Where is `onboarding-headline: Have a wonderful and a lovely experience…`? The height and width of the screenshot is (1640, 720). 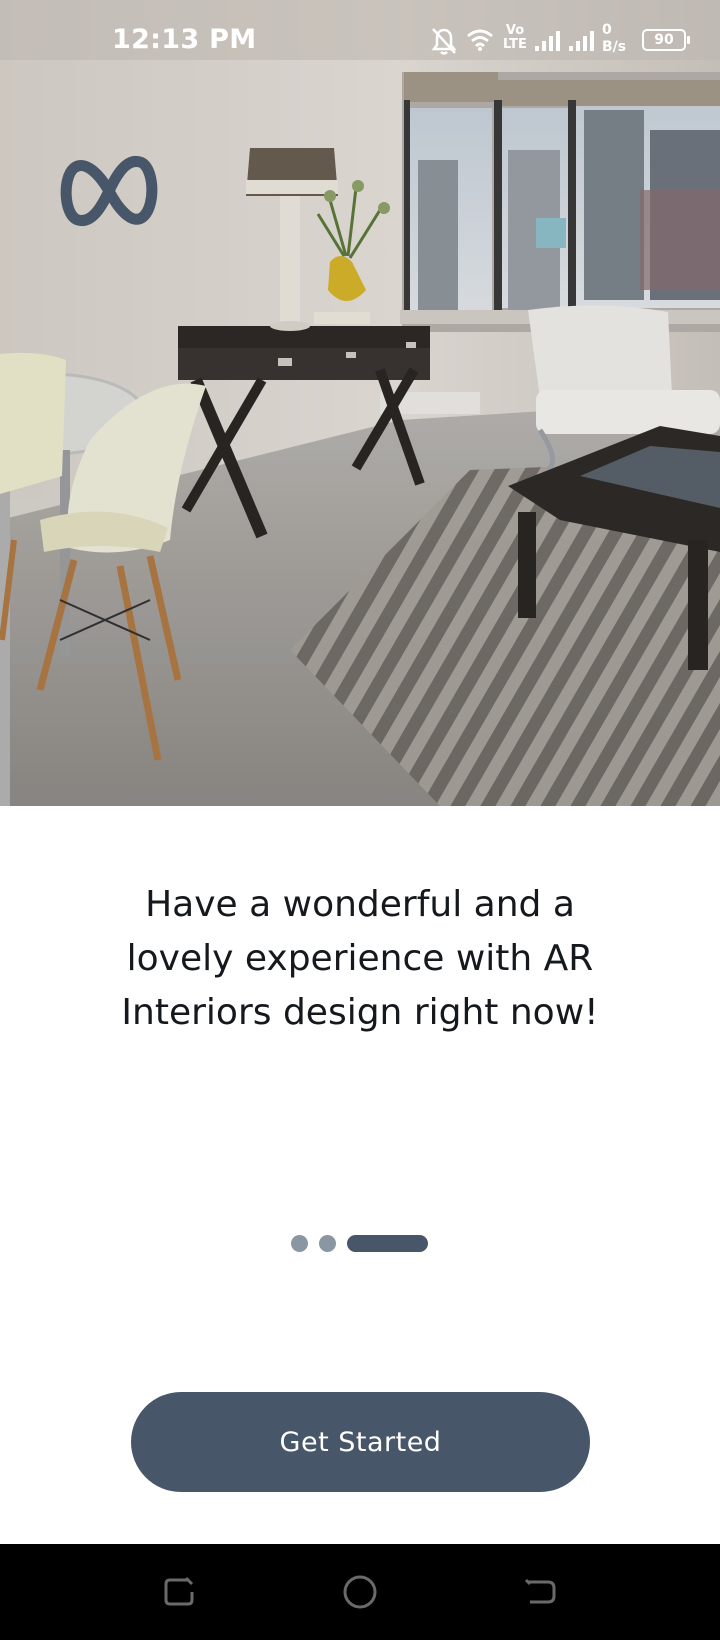
onboarding-headline: Have a wonderful and a lovely experience… is located at coordinates (360, 959).